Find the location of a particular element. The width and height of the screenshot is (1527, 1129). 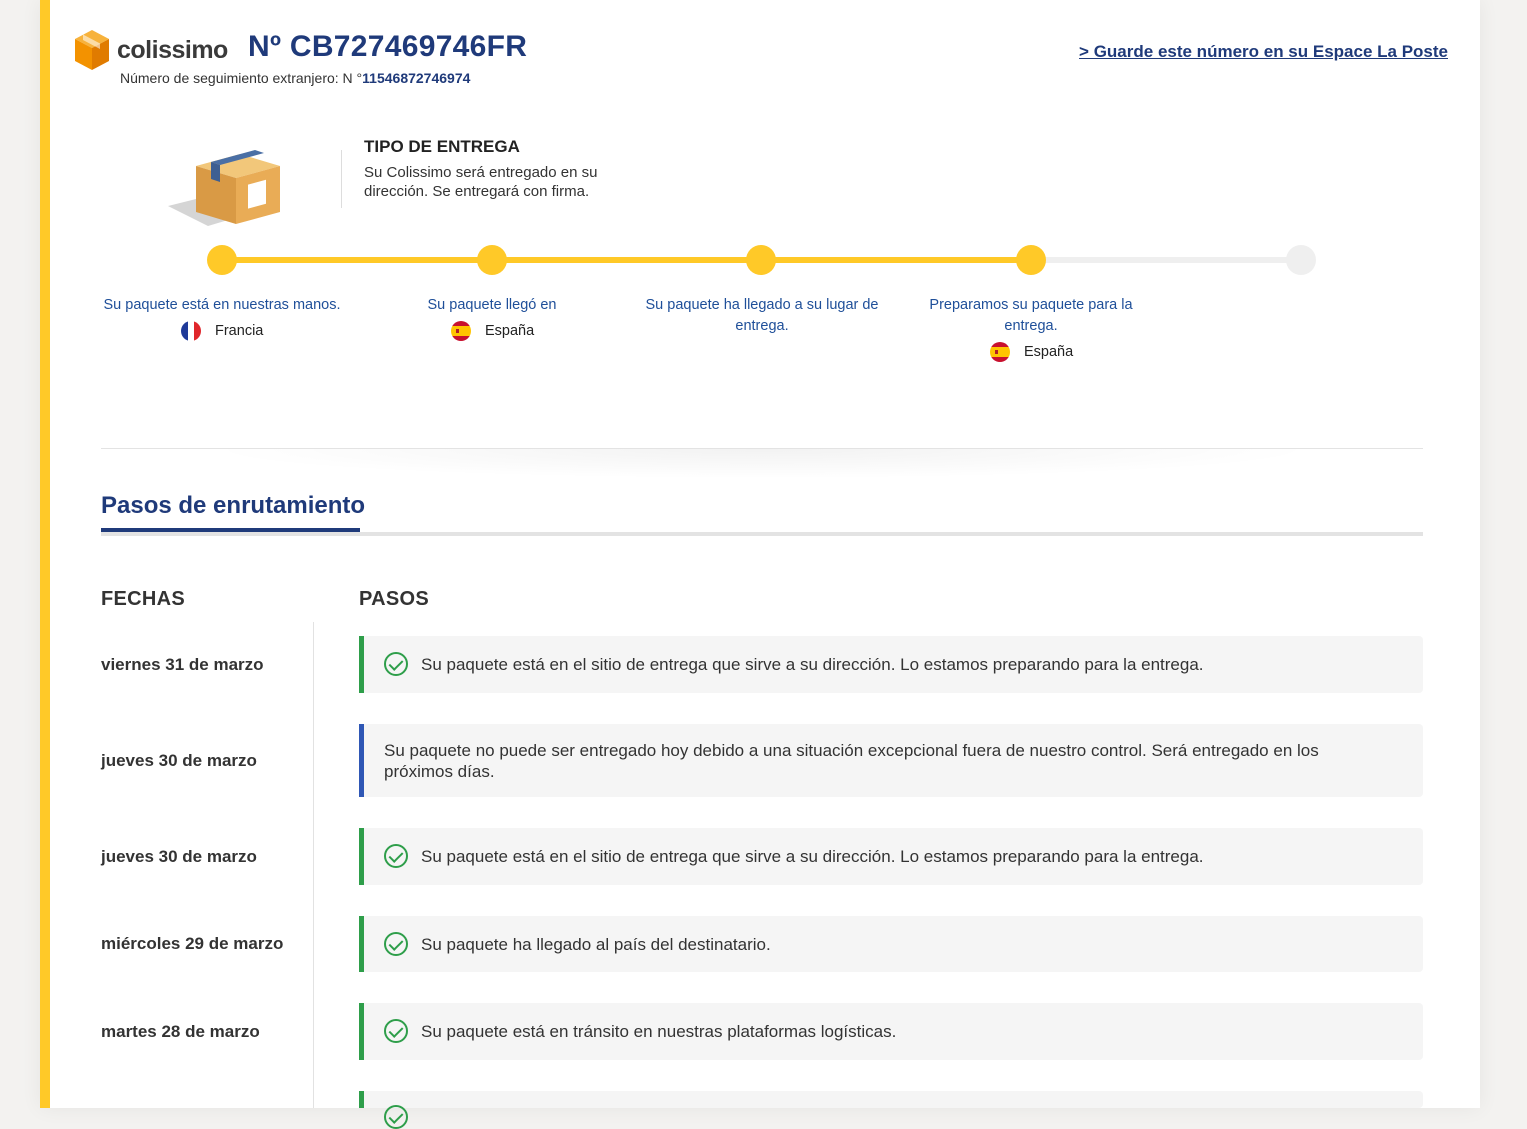

routing-steps-tab: Pasos de enrutamiento is located at coordinates (233, 506).